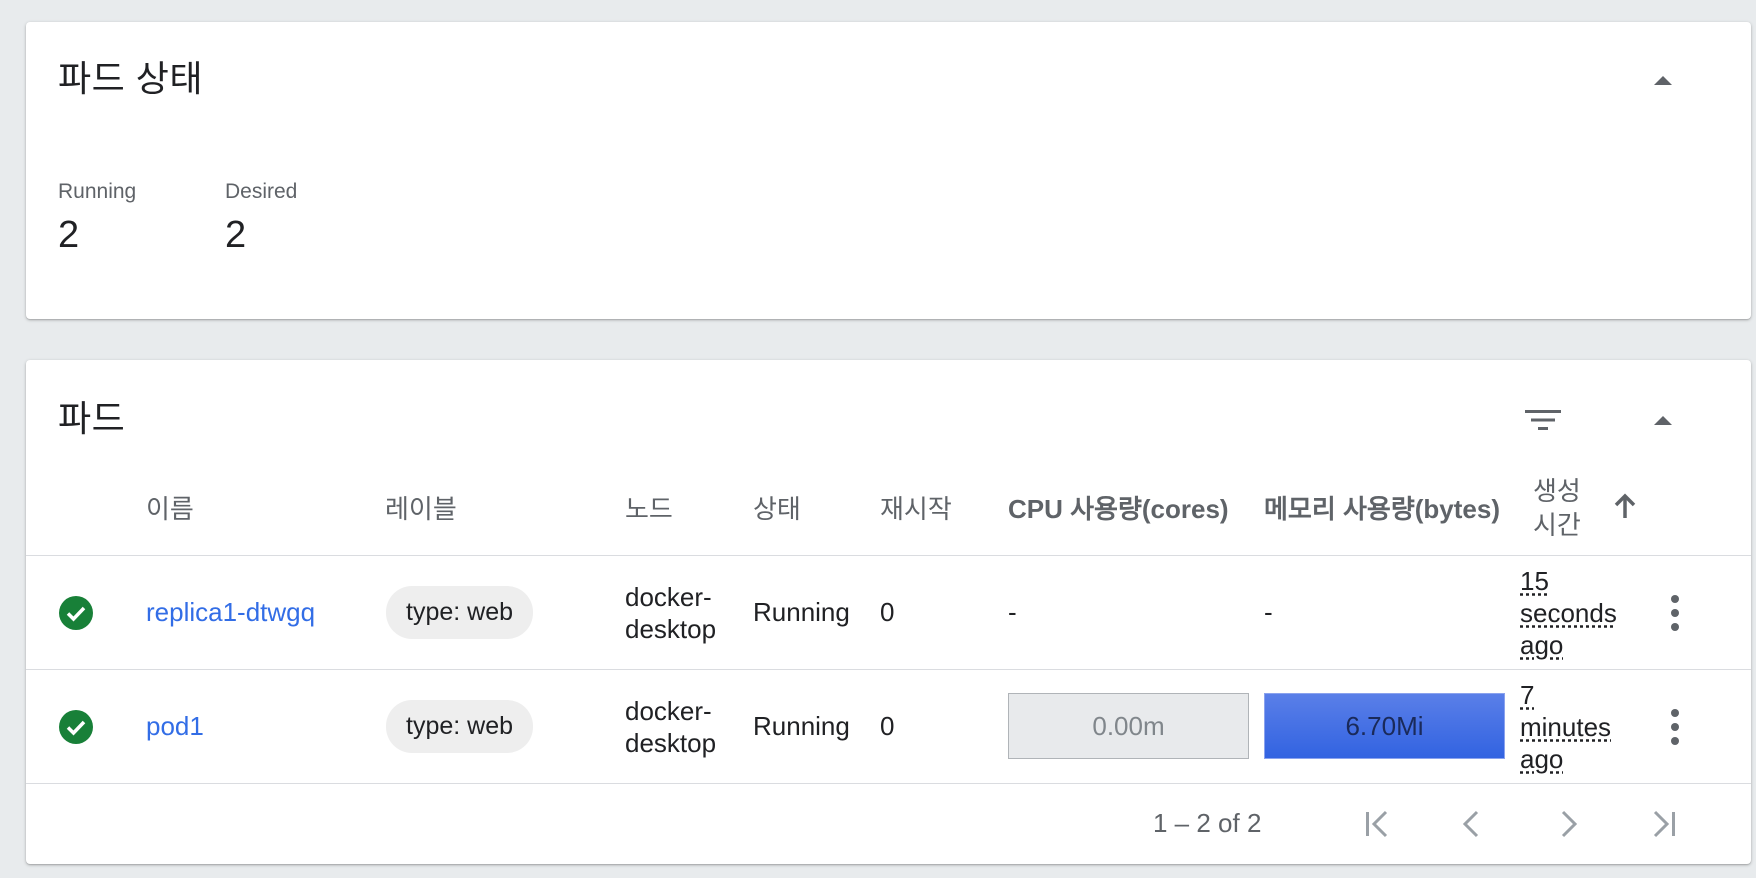 The width and height of the screenshot is (1756, 878). Describe the element at coordinates (649, 509) in the screenshot. I see `column-header-node: 노드` at that location.